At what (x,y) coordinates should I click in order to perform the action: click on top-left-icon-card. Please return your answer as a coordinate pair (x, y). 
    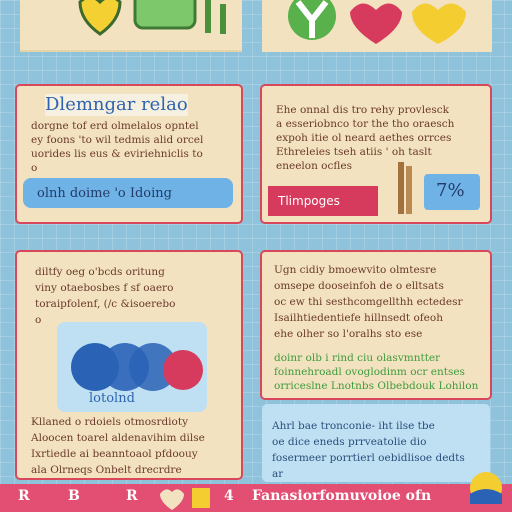
    Looking at the image, I should click on (131, 26).